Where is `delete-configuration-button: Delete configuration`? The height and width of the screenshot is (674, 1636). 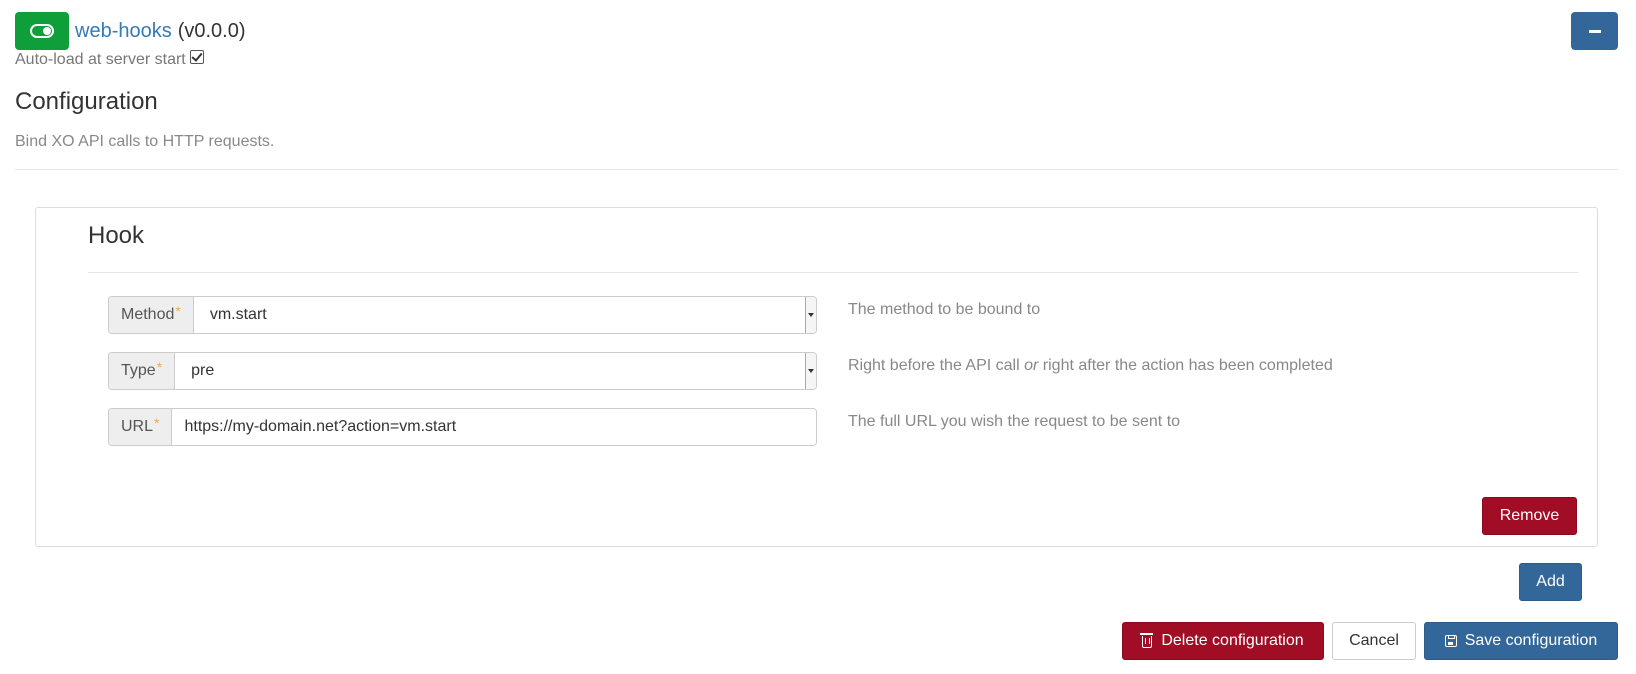
delete-configuration-button: Delete configuration is located at coordinates (1223, 641).